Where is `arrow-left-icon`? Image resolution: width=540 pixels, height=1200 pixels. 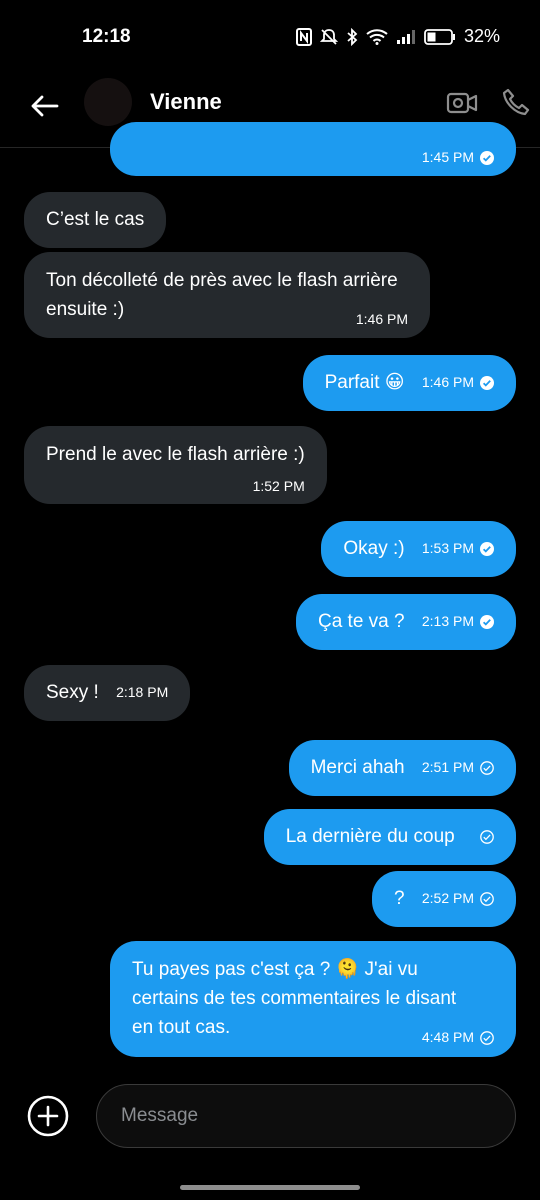
arrow-left-icon is located at coordinates (45, 106).